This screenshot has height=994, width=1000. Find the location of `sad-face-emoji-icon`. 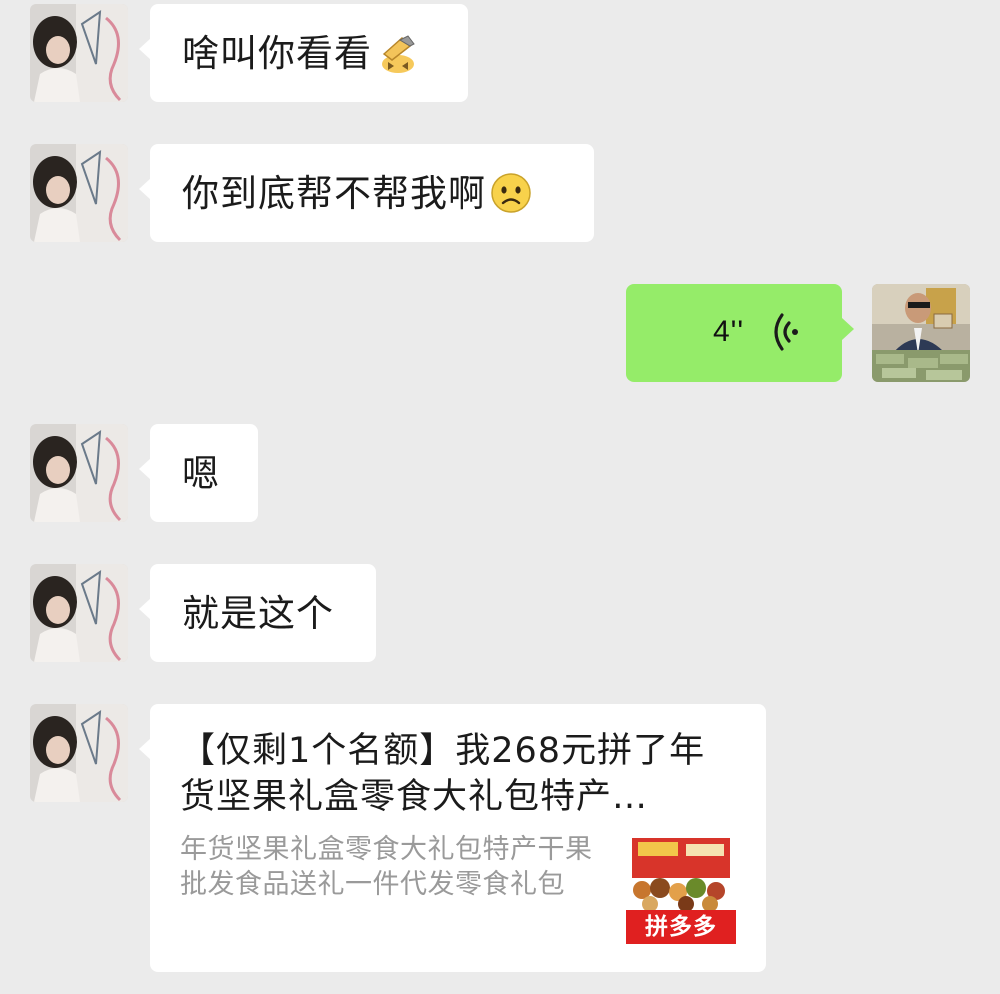

sad-face-emoji-icon is located at coordinates (511, 198).